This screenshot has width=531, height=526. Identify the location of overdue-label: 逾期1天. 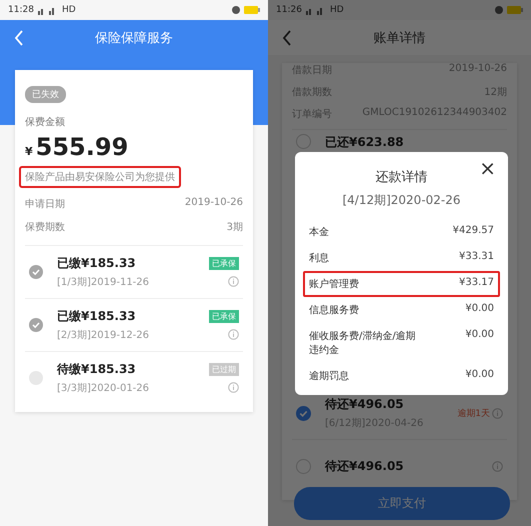
(473, 414).